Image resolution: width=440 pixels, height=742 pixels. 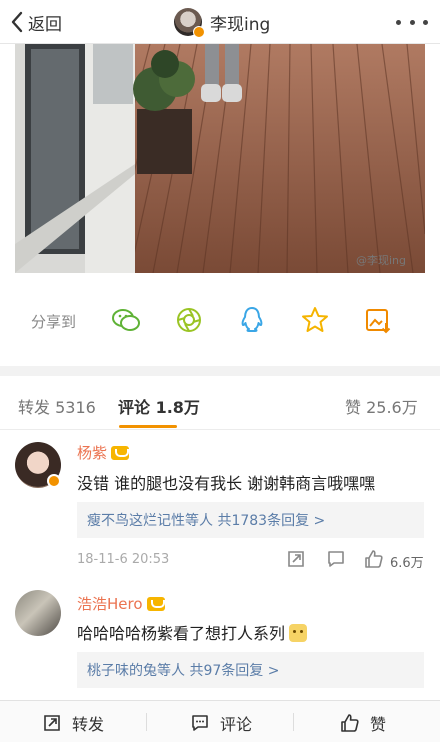 What do you see at coordinates (92, 453) in the screenshot?
I see `comment-author-name: 杨紫` at bounding box center [92, 453].